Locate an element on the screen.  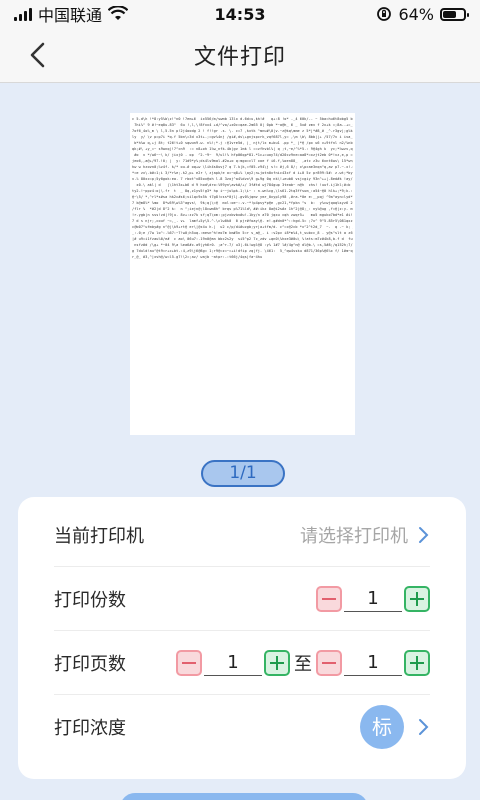
status-right: 64% is located at coordinates (377, 14).